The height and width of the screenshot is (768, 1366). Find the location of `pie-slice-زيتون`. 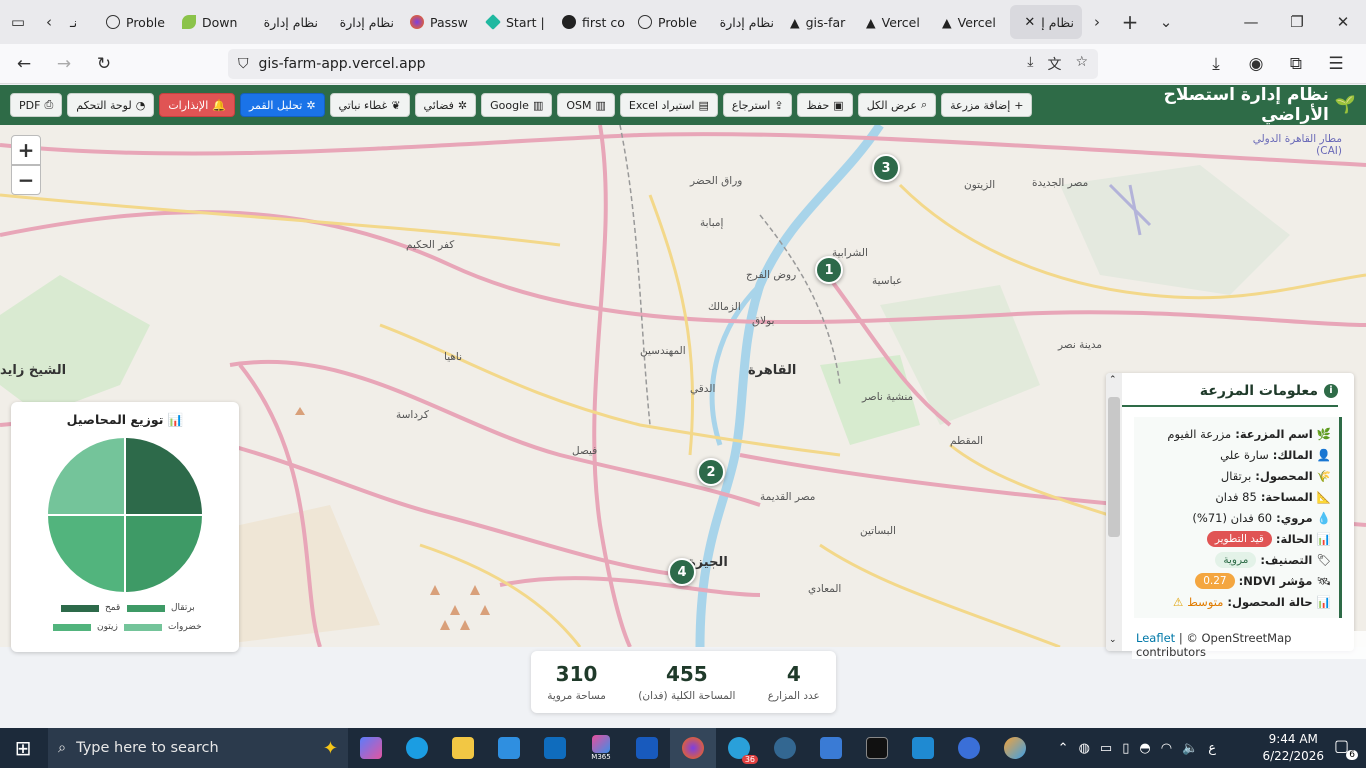

pie-slice-زيتون is located at coordinates (85, 554).